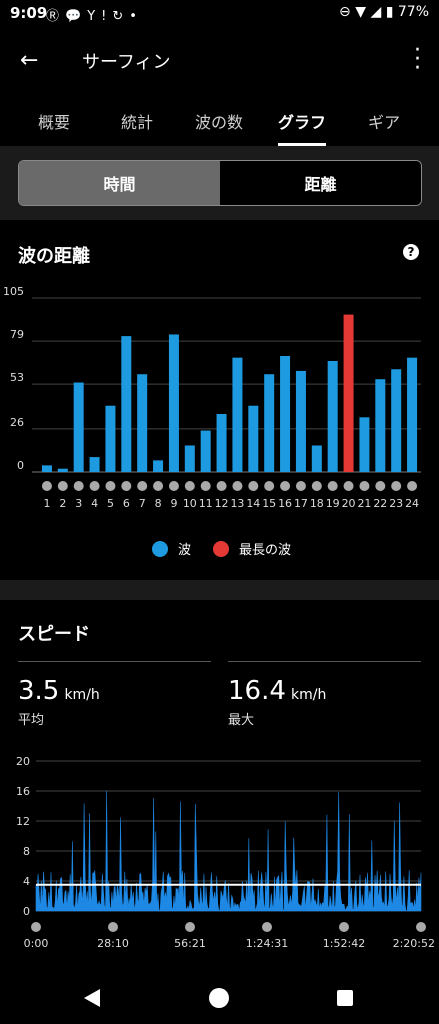 The height and width of the screenshot is (1024, 439). Describe the element at coordinates (384, 121) in the screenshot. I see `tab-gear: ギア` at that location.